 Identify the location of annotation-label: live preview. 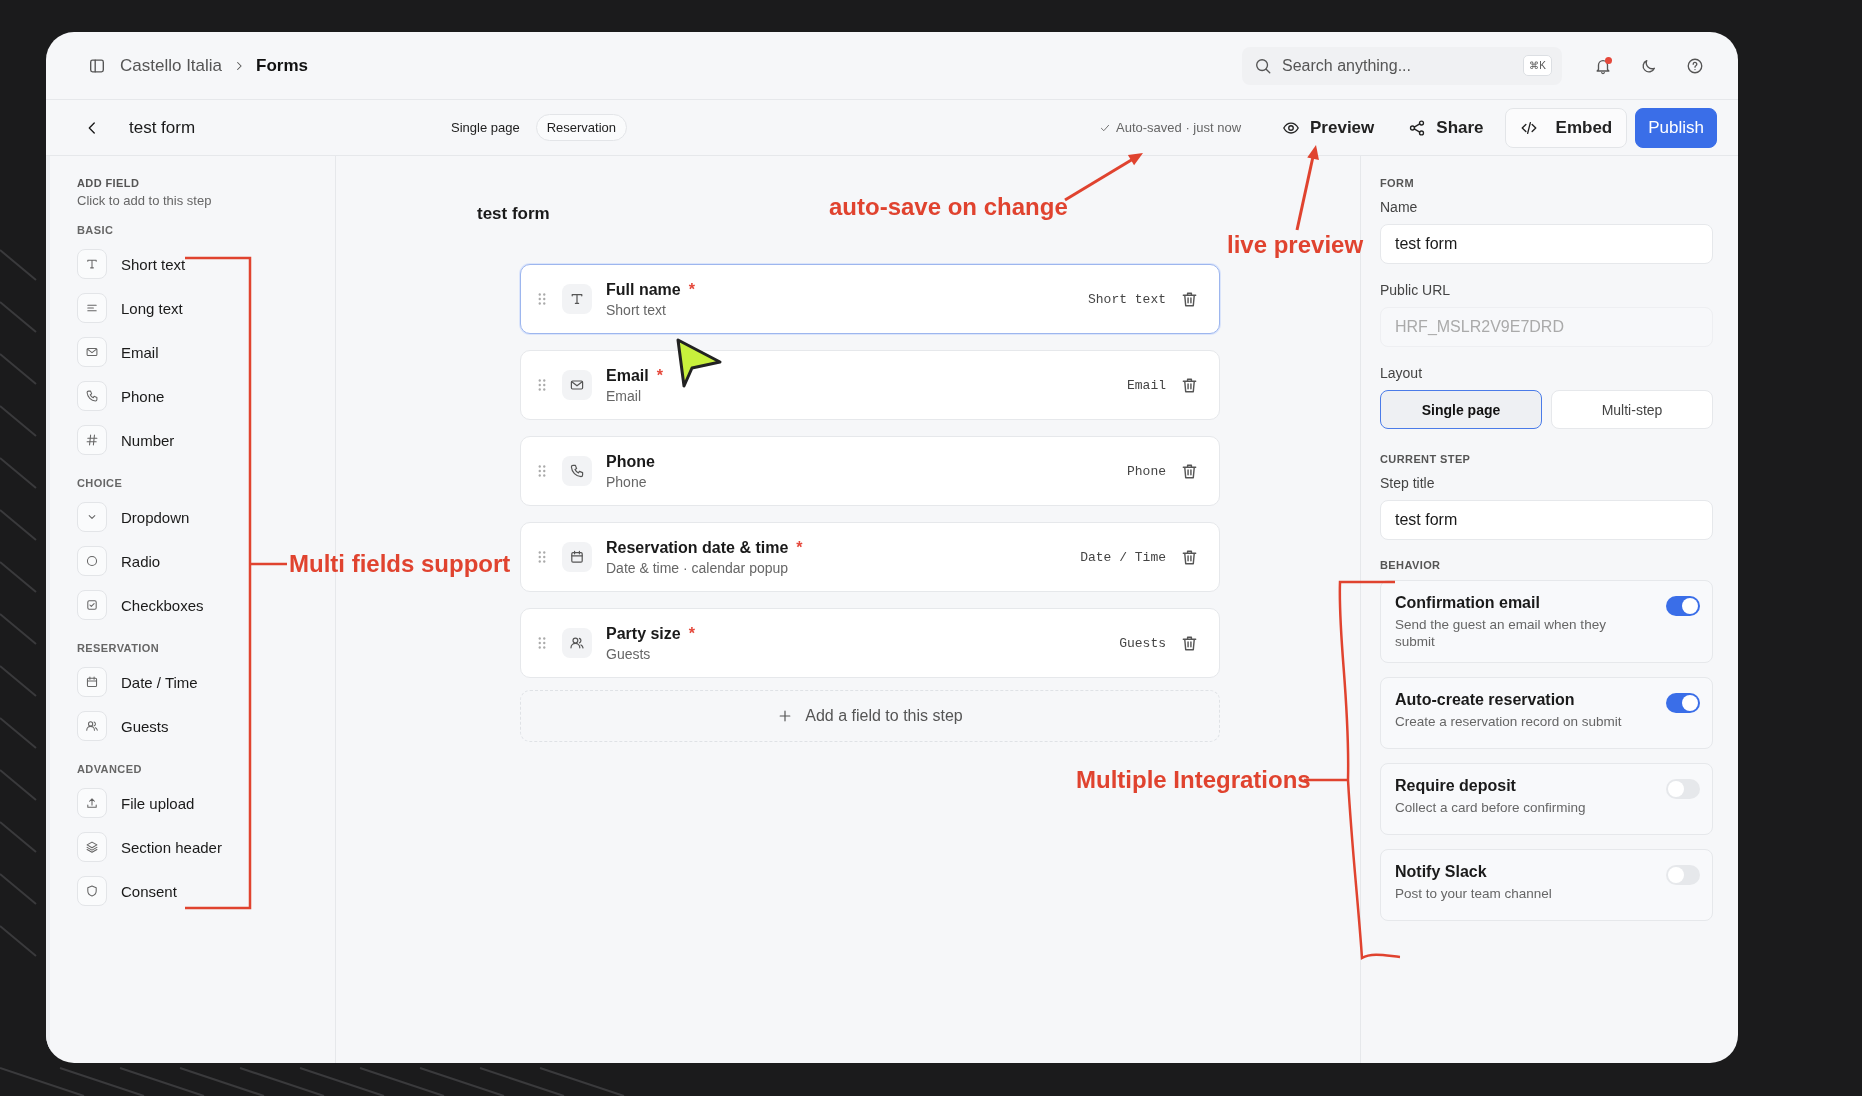
(1295, 245).